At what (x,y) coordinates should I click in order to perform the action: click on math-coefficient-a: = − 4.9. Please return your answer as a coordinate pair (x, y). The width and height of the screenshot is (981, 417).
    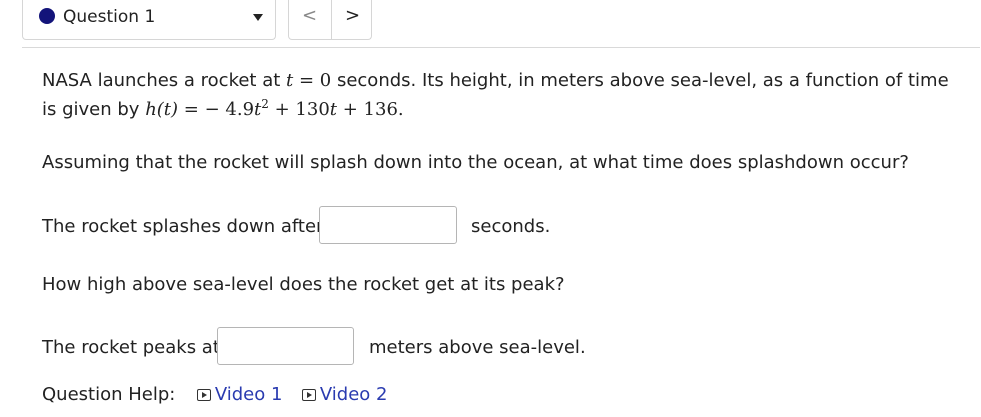
    Looking at the image, I should click on (216, 109).